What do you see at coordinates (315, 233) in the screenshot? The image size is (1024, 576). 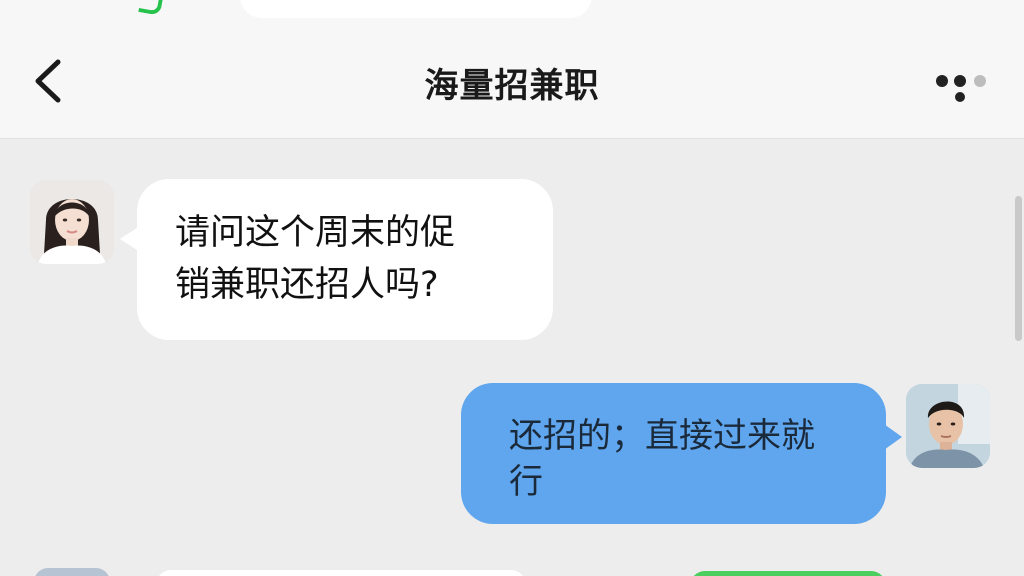 I see `message-line: 请问这个周末的促` at bounding box center [315, 233].